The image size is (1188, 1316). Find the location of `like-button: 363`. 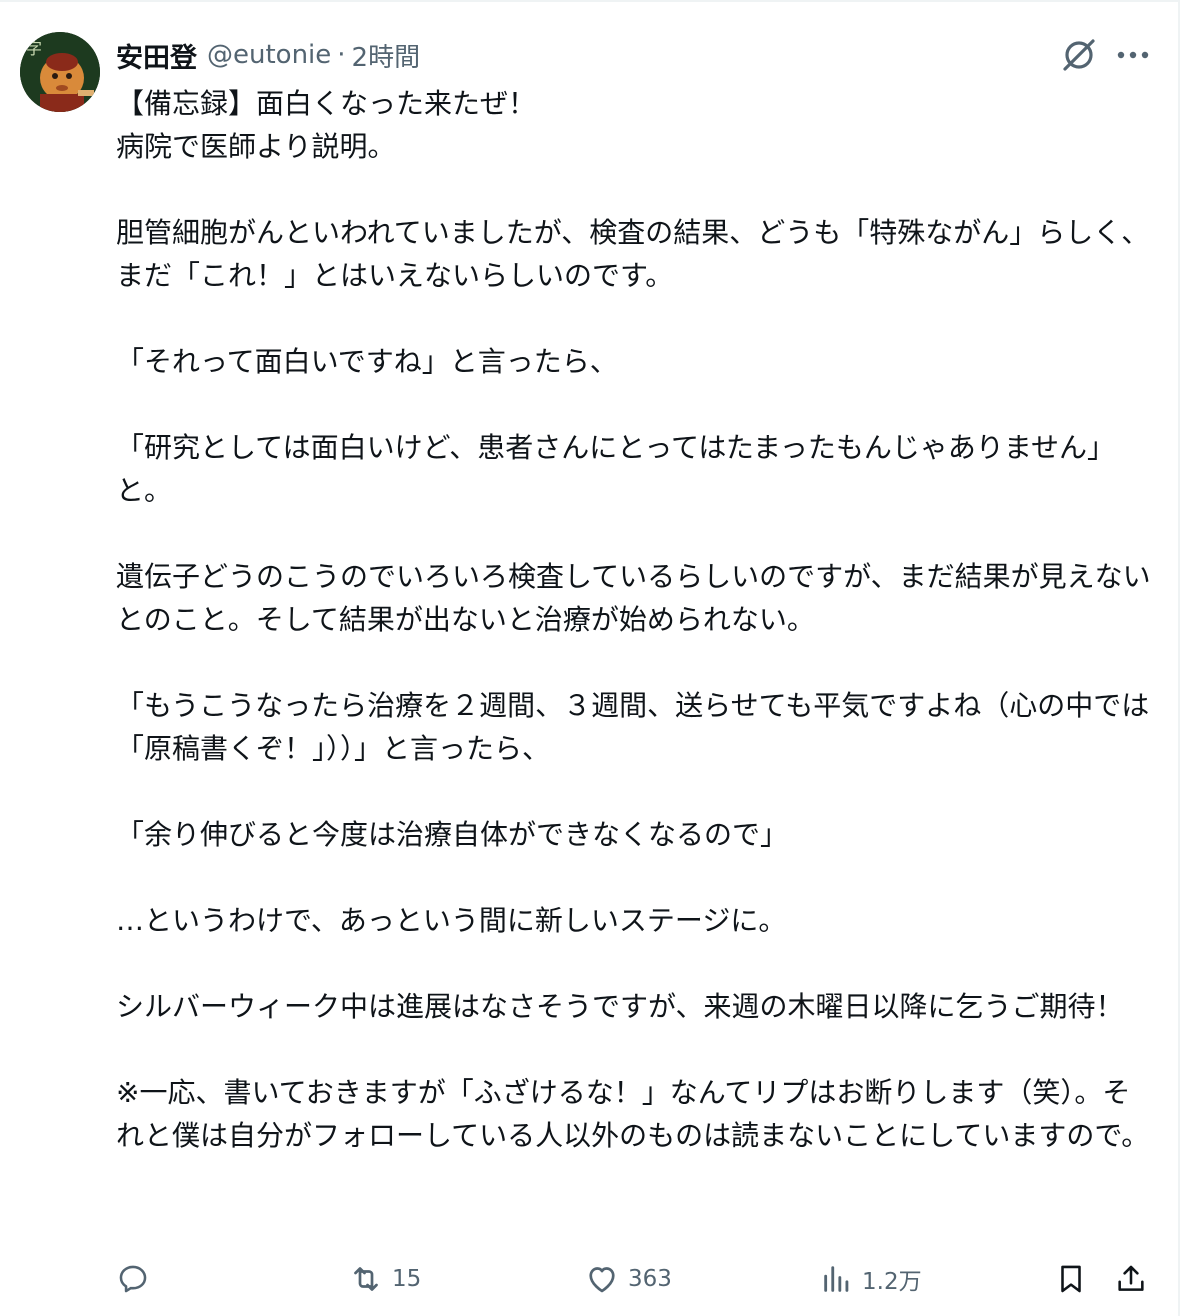

like-button: 363 is located at coordinates (628, 1279).